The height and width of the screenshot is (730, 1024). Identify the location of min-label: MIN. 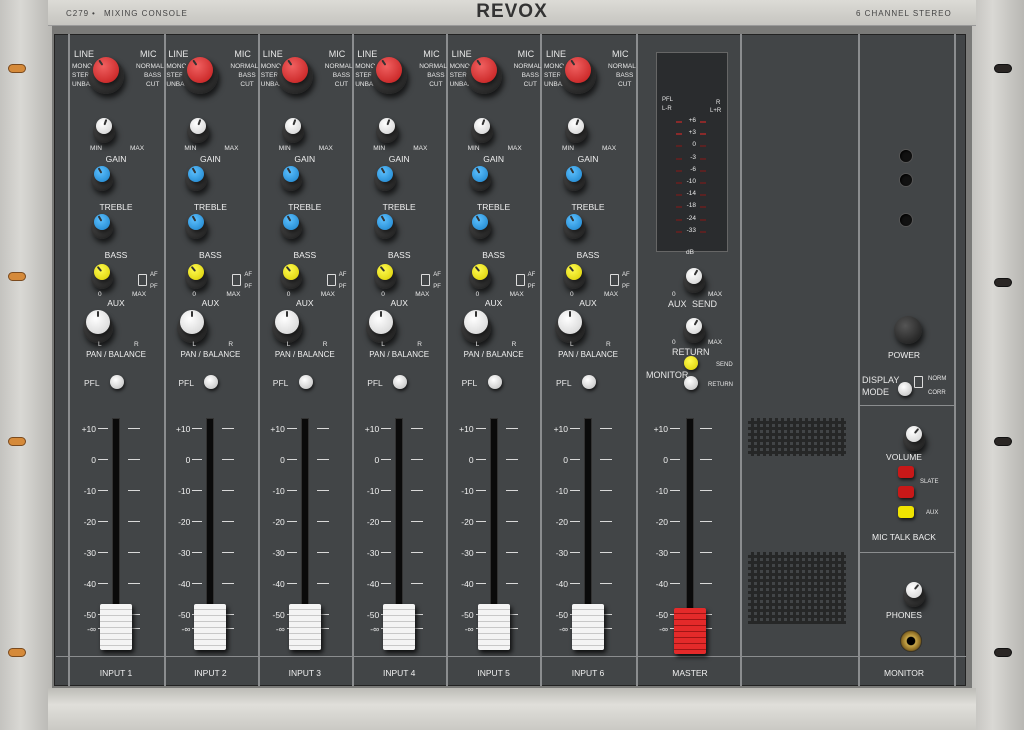
(96, 148).